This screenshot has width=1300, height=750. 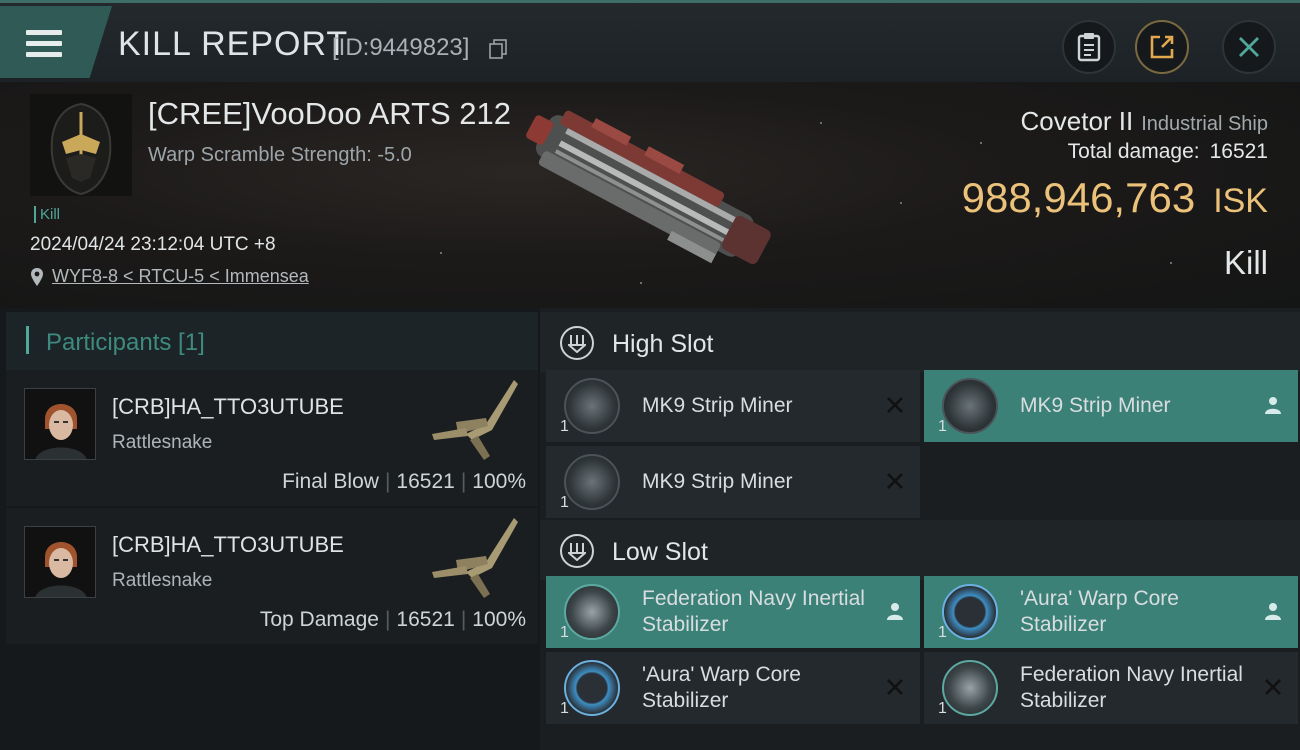 What do you see at coordinates (153, 244) in the screenshot?
I see `kill-datetime: 2024/04/24 23:12:04 UTC +8` at bounding box center [153, 244].